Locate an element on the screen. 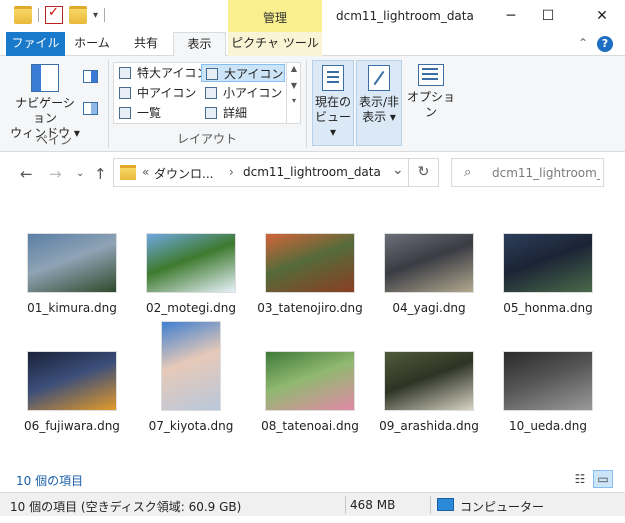 The width and height of the screenshot is (625, 523). options-icon is located at coordinates (431, 75).